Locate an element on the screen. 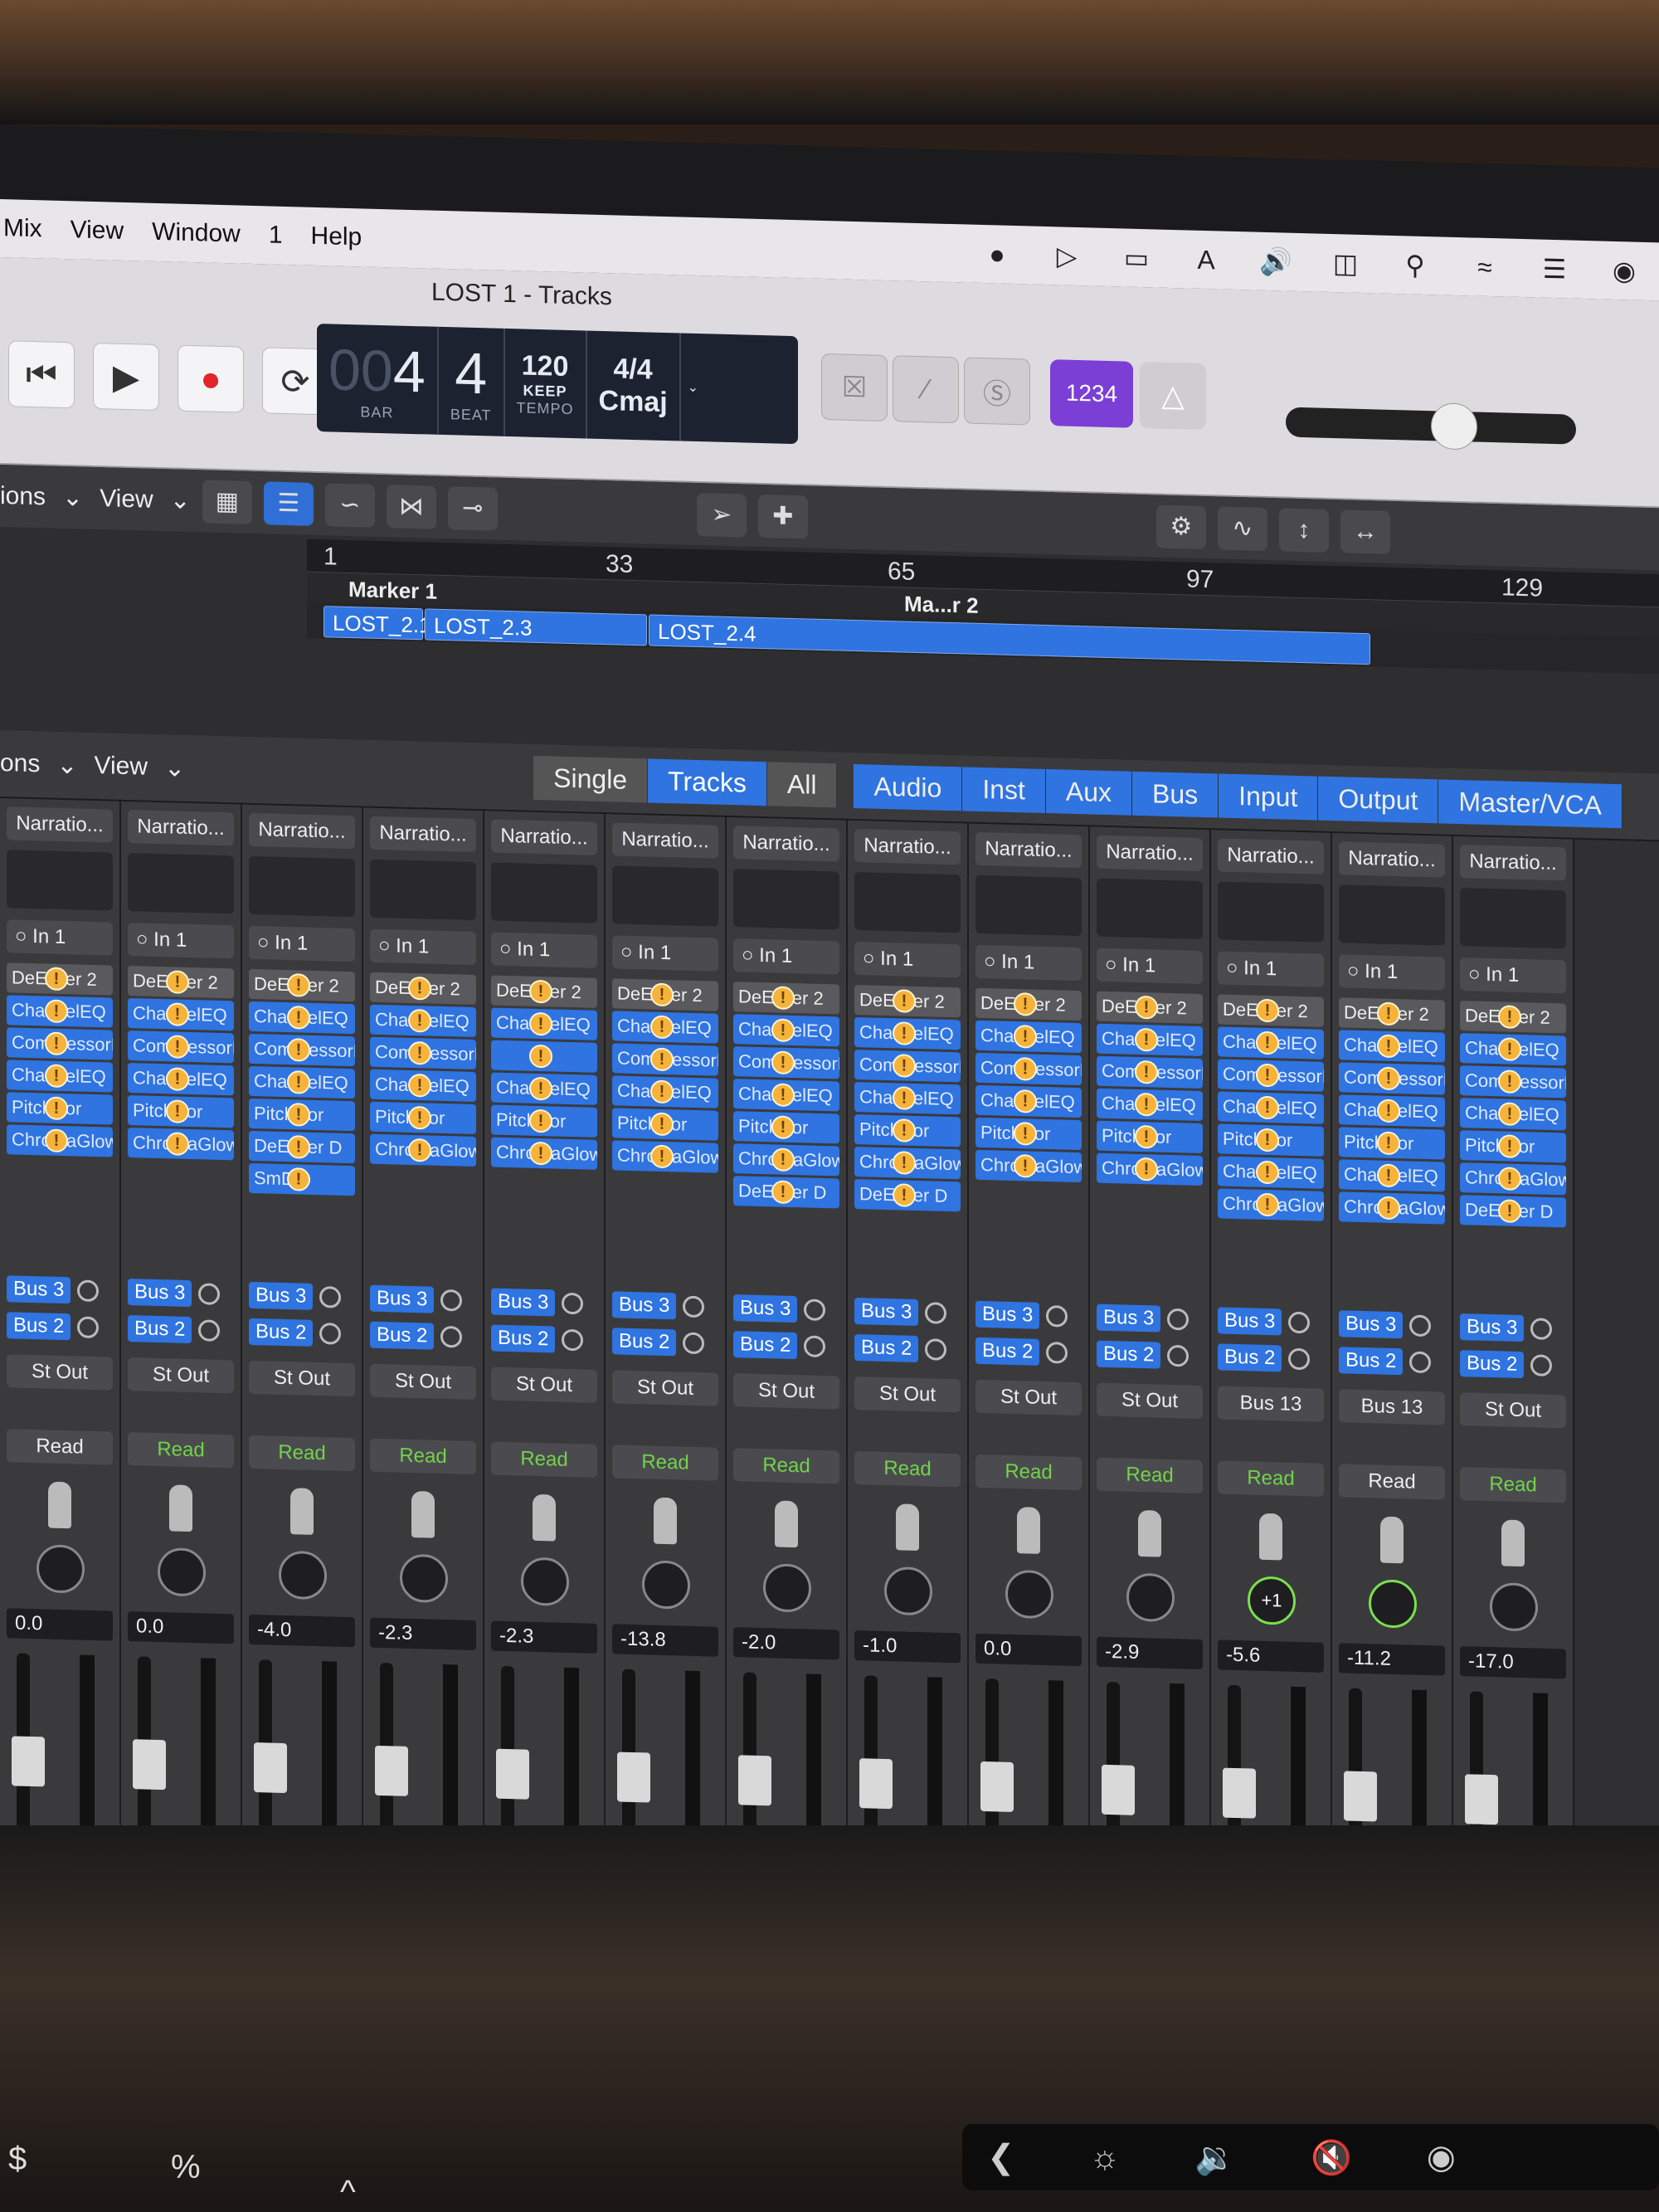 Image resolution: width=1659 pixels, height=2212 pixels. siri-icon: ◉ is located at coordinates (1624, 271).